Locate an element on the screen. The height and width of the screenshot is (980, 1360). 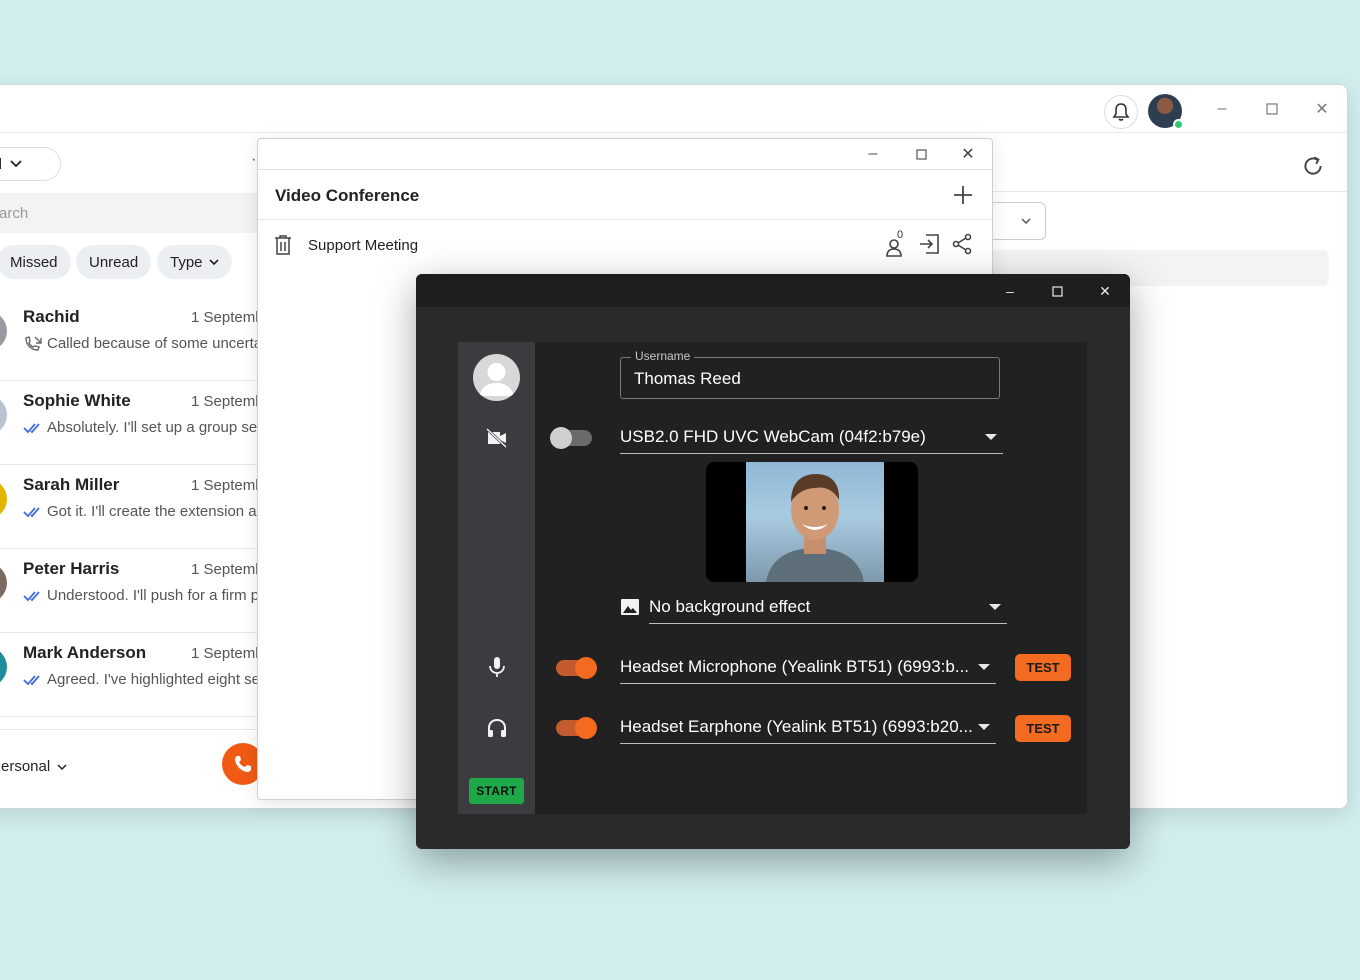
phone-icon is located at coordinates (243, 764).